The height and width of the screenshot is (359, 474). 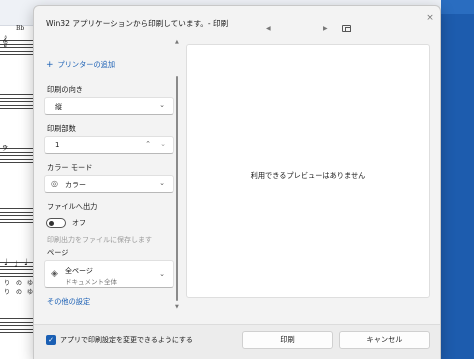 I want to click on previous-page-icon: ◀, so click(x=268, y=28).